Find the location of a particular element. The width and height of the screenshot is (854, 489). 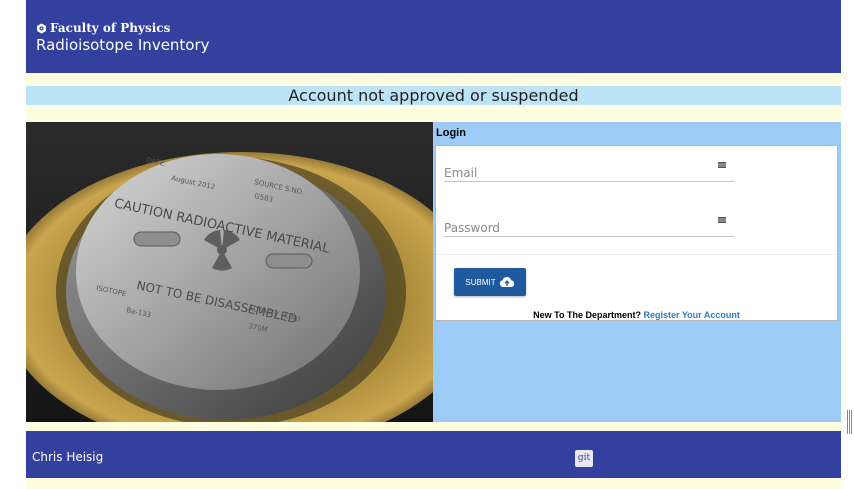

submit-button: SUBMIT is located at coordinates (490, 282).